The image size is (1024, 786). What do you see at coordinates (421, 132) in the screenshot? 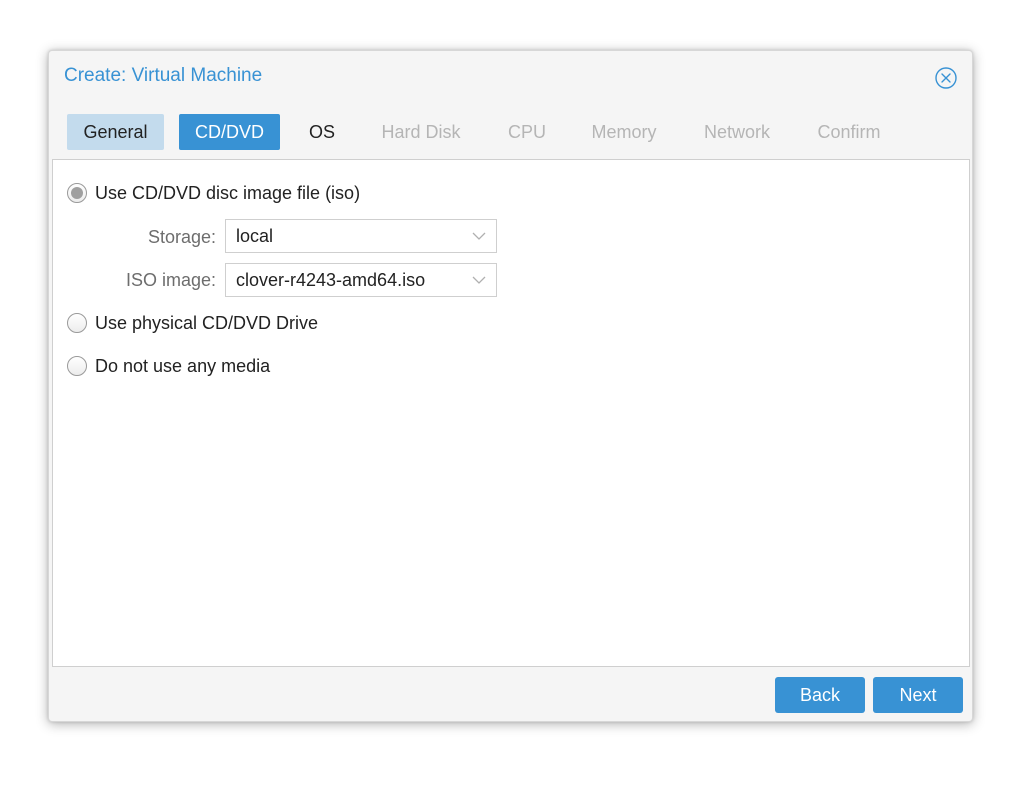
I see `tab-hard-disk: Hard Disk` at bounding box center [421, 132].